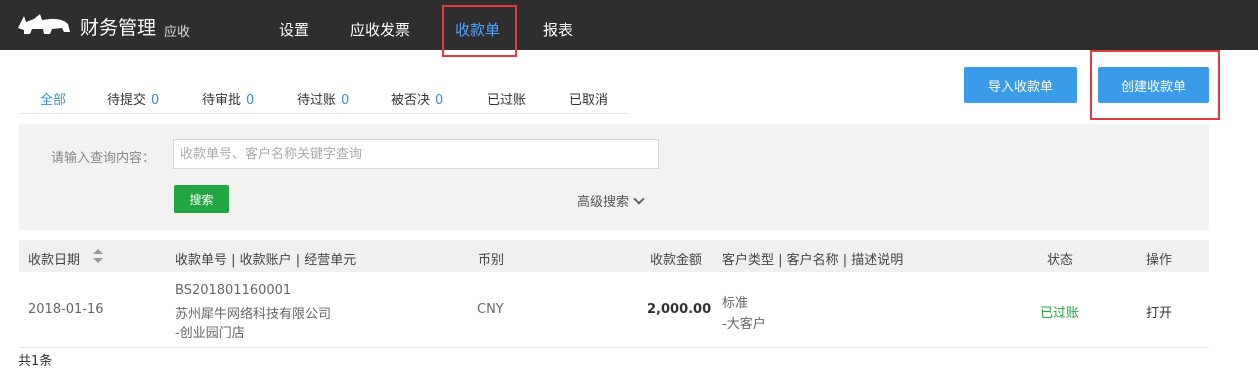 The image size is (1258, 369). I want to click on create-receipt-button: 创建收款单, so click(1153, 85).